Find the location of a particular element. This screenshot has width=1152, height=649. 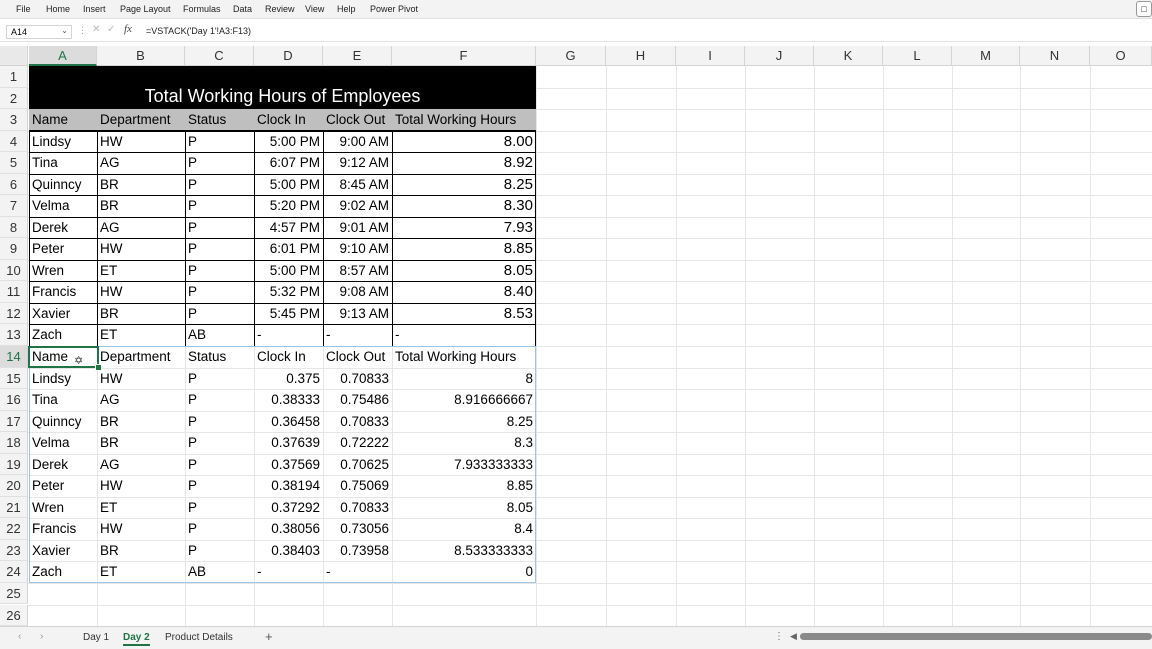

row-header-8: 8 is located at coordinates (14, 227).